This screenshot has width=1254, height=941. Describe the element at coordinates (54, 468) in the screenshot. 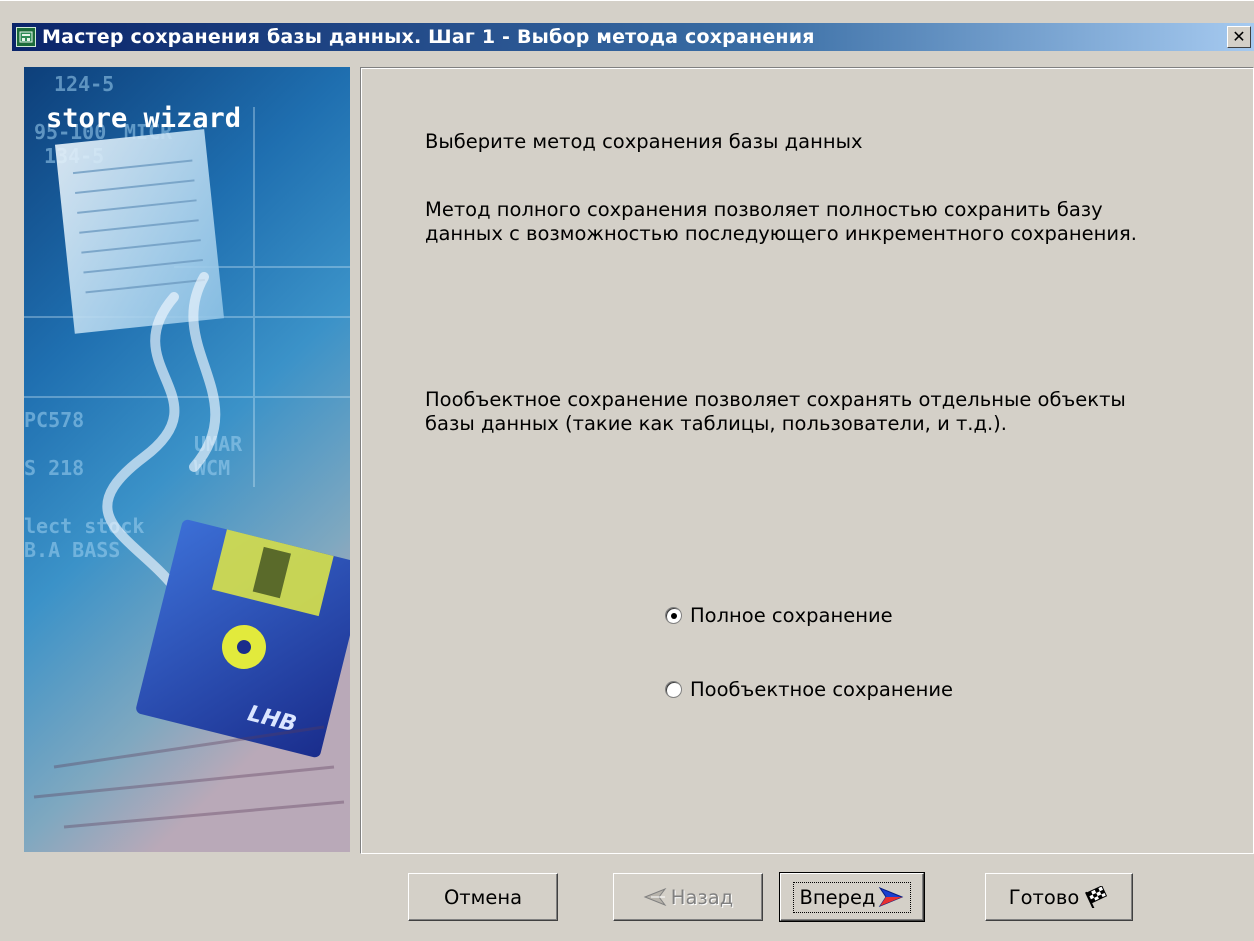

I see `decor-text: S 218` at that location.